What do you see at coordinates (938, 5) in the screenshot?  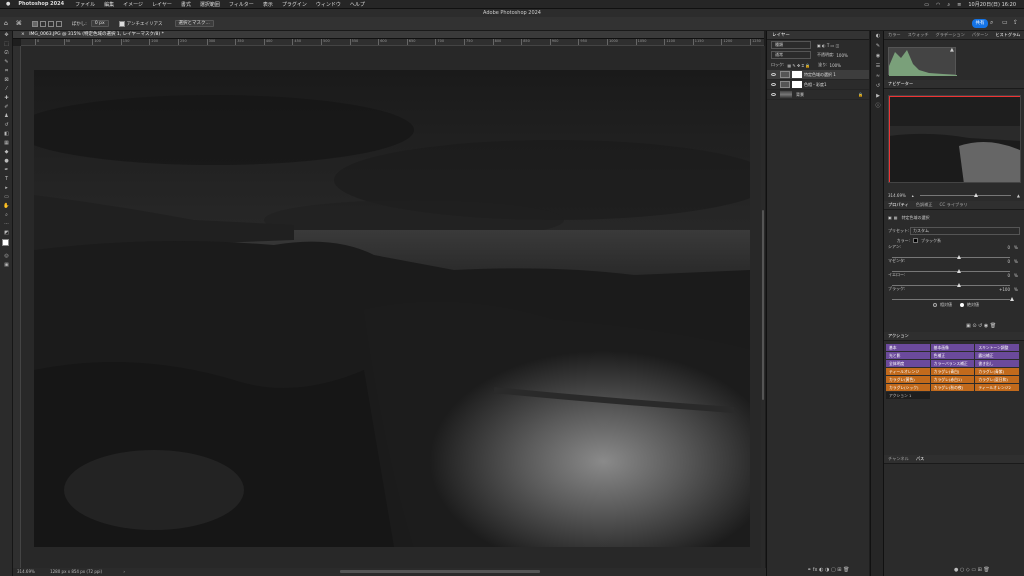 I see `wifi-icon: ◠` at bounding box center [938, 5].